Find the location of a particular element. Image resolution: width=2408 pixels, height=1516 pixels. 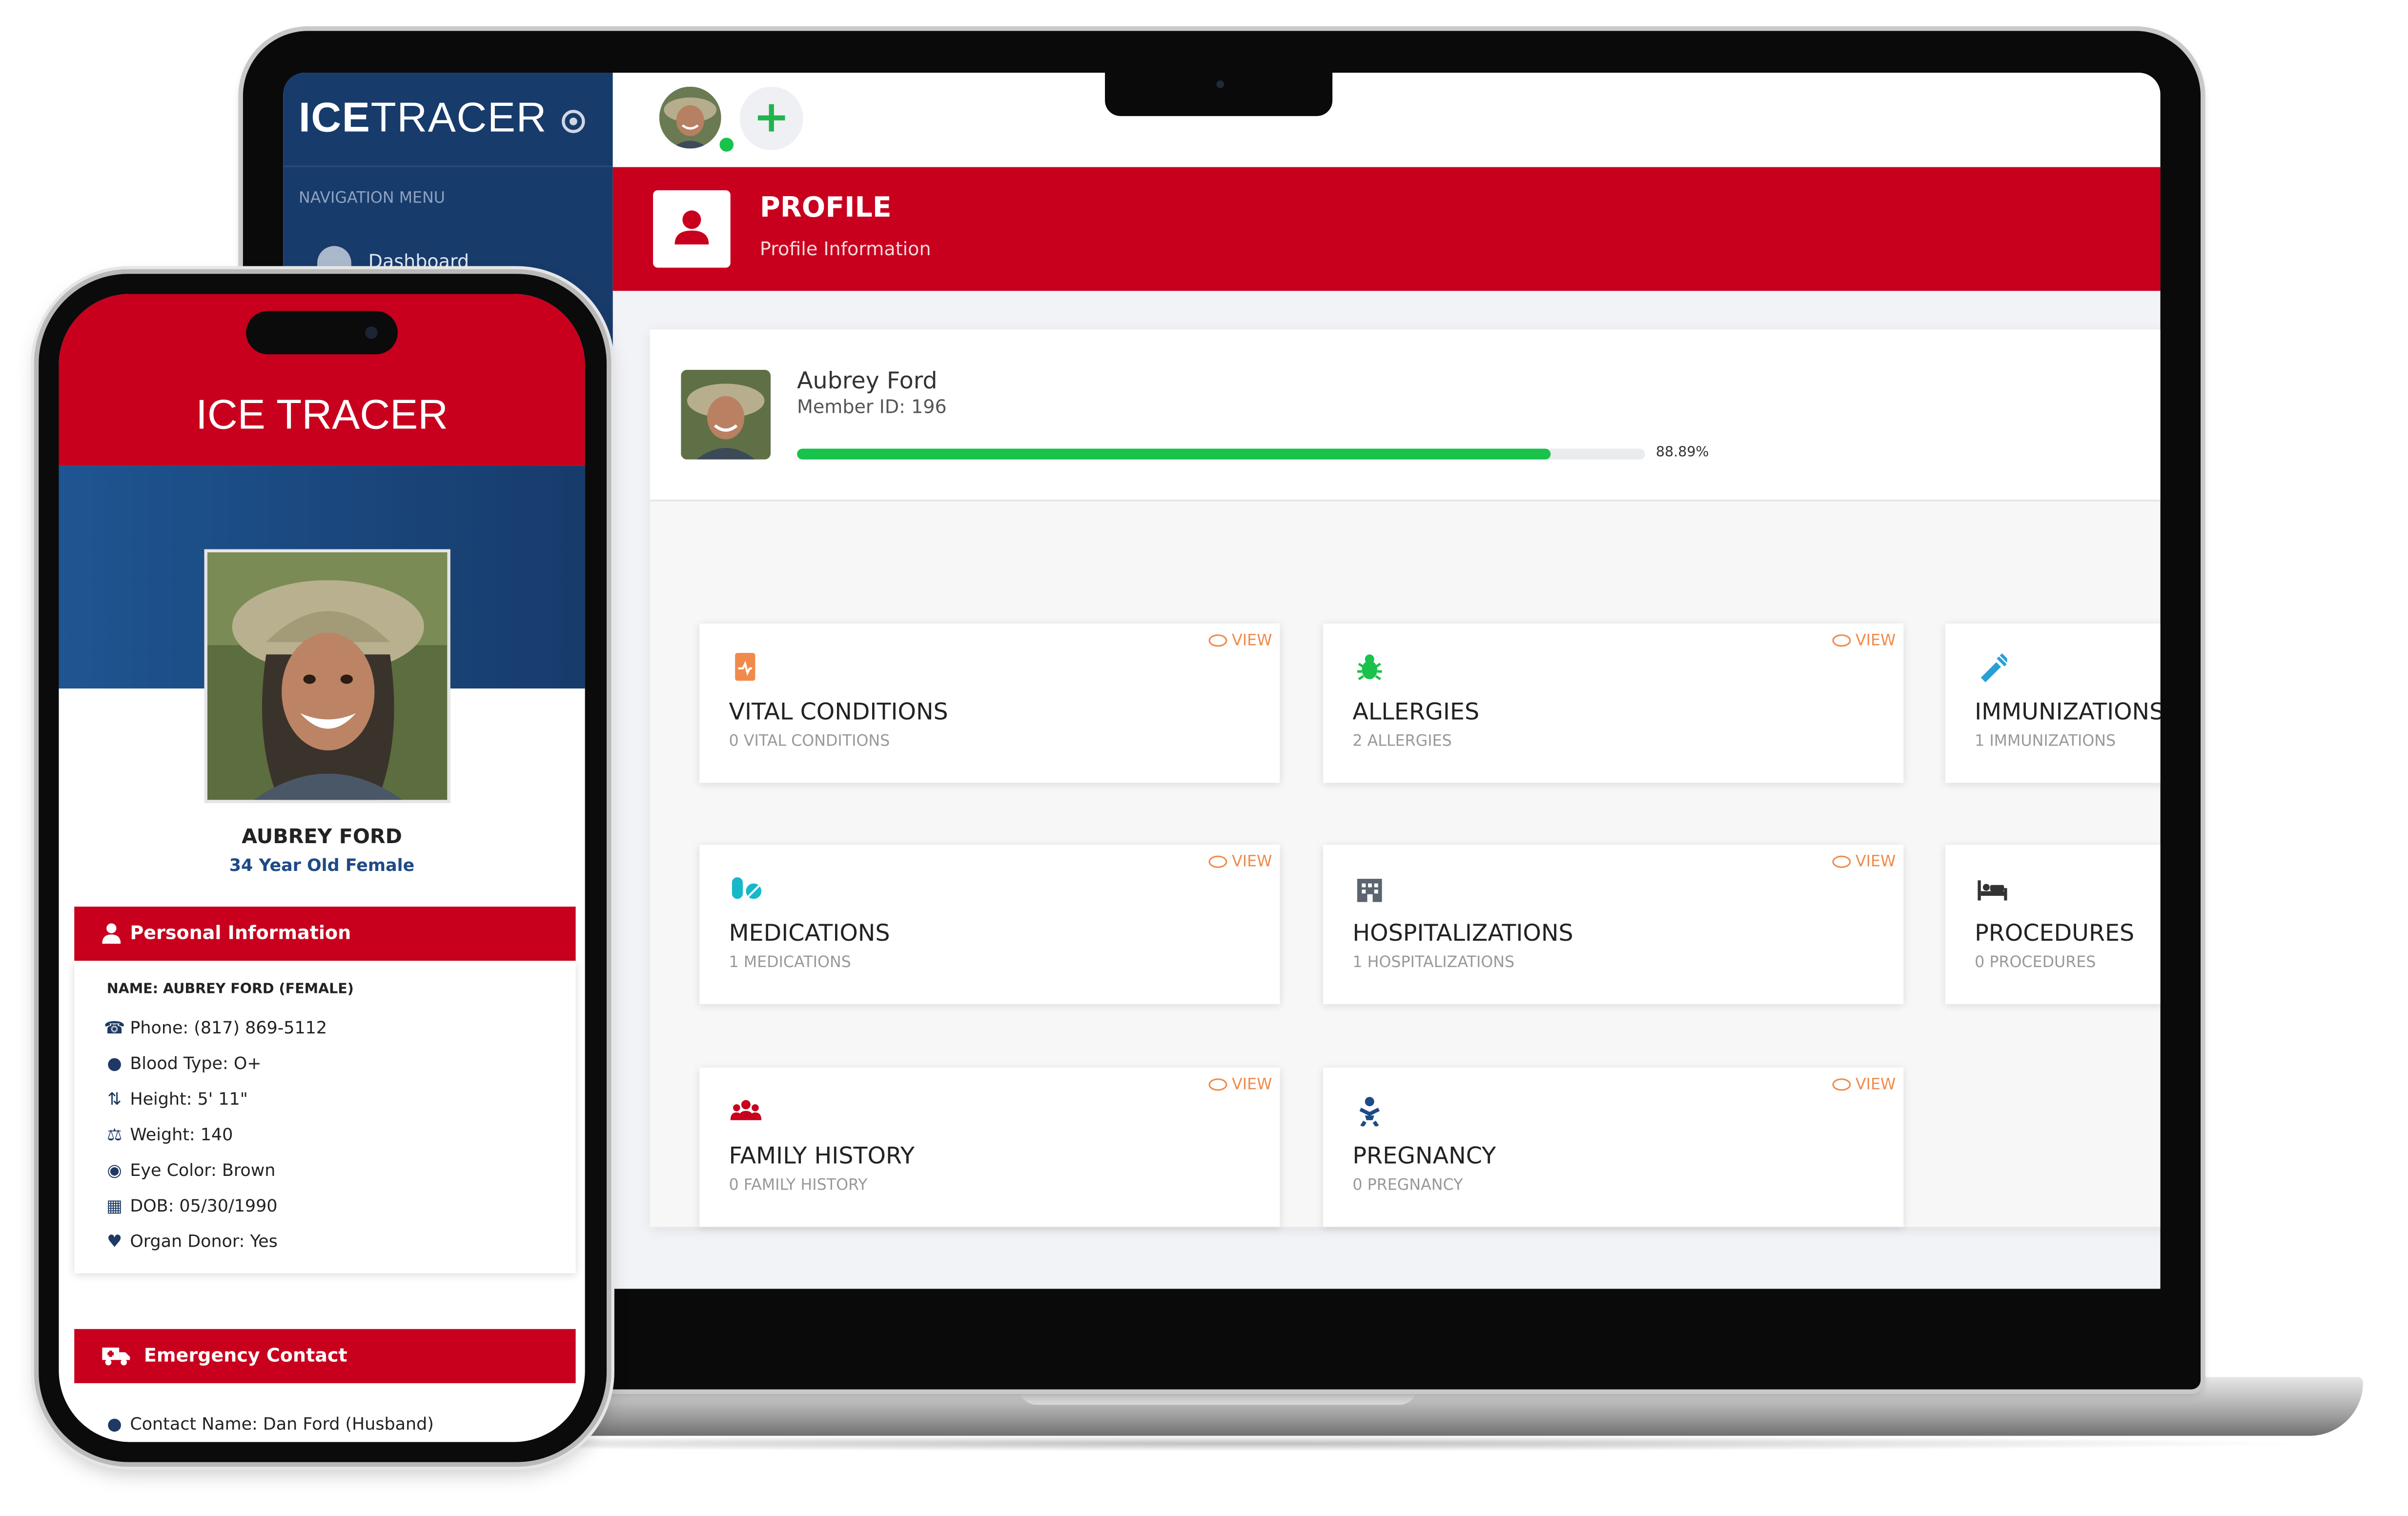

info-row-weight: ⚖ Weight: 140 is located at coordinates (168, 1135).